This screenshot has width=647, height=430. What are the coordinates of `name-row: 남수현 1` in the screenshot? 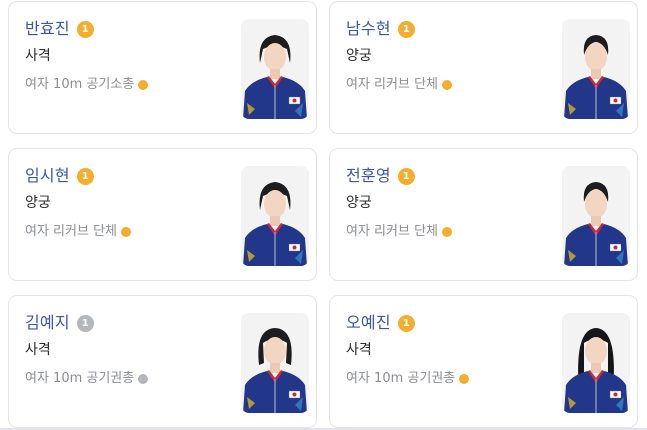 It's located at (380, 29).